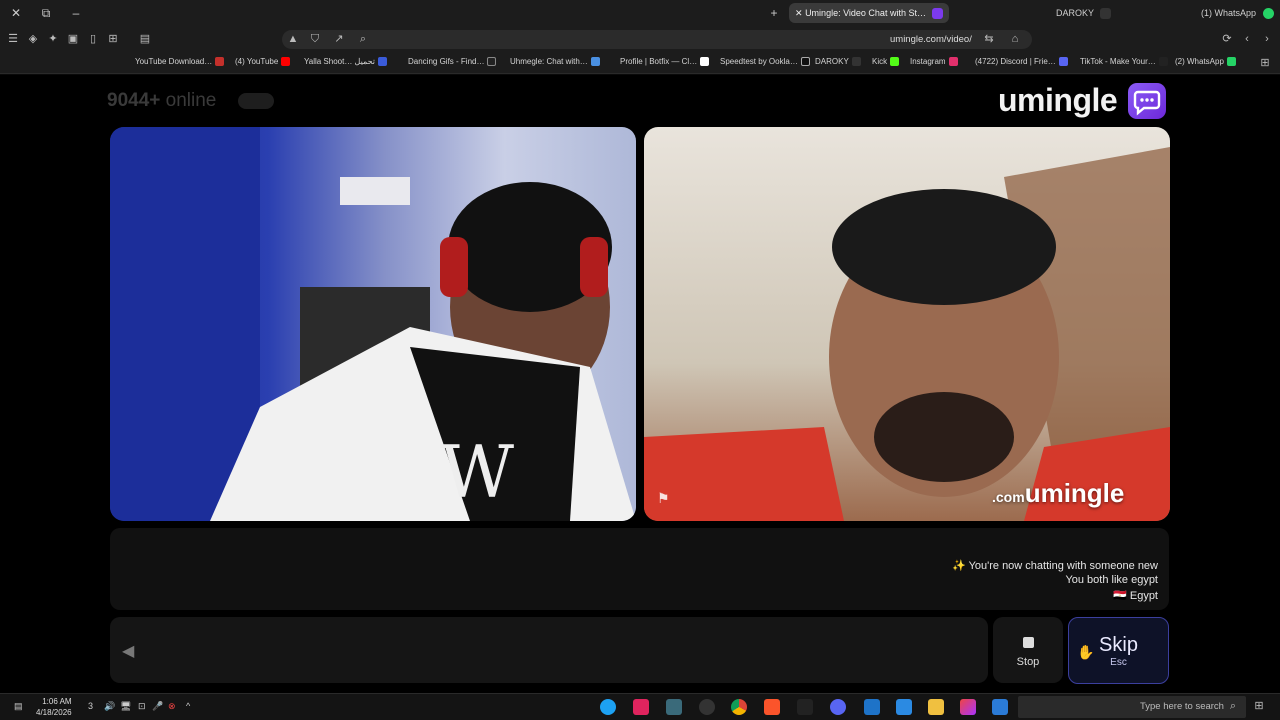 The image size is (1280, 720). Describe the element at coordinates (161, 101) in the screenshot. I see `online-counter: 9044+ online` at that location.